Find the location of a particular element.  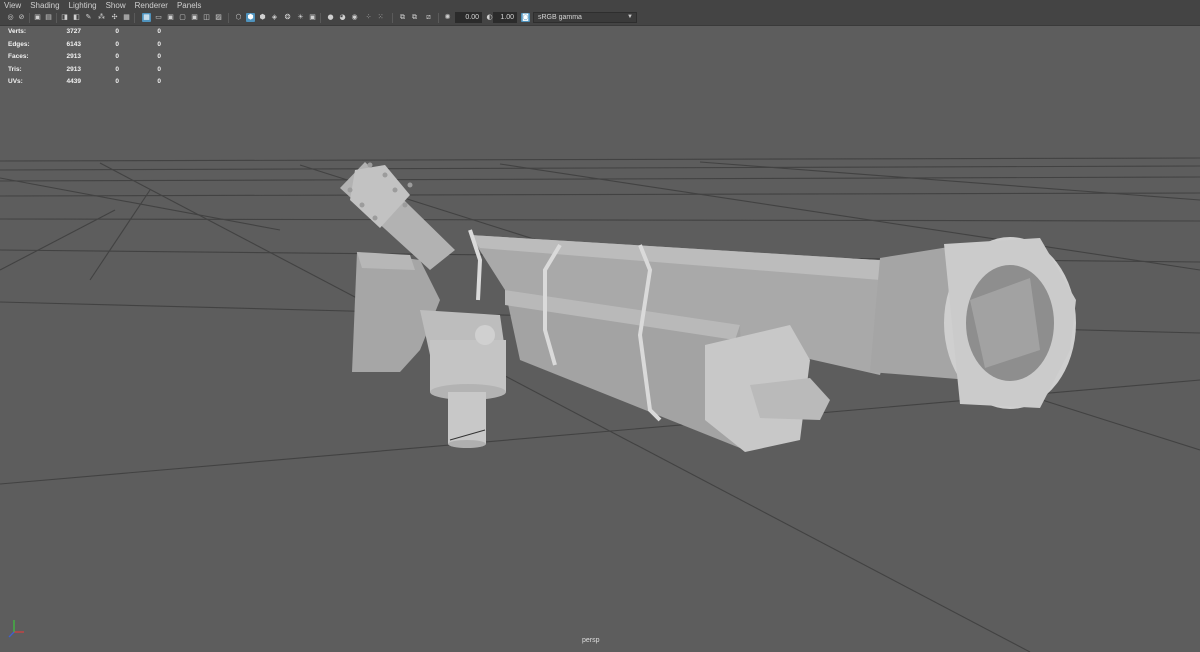

xray-joints-icon: ⧉ is located at coordinates (402, 17).